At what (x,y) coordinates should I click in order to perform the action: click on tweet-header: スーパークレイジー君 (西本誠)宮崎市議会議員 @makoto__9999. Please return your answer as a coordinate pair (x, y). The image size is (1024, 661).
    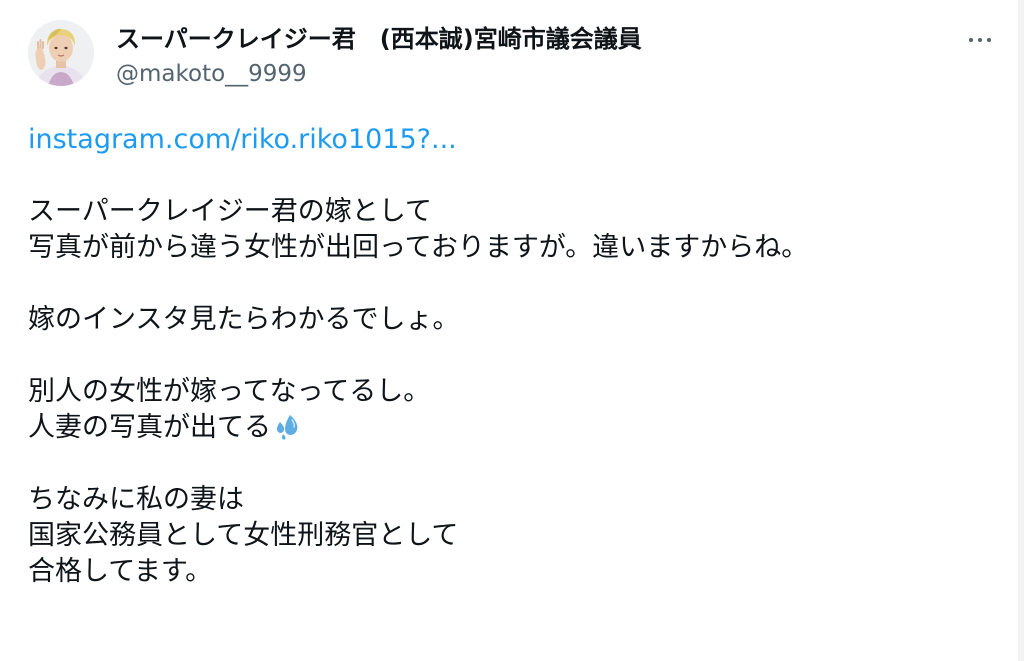
    Looking at the image, I should click on (518, 56).